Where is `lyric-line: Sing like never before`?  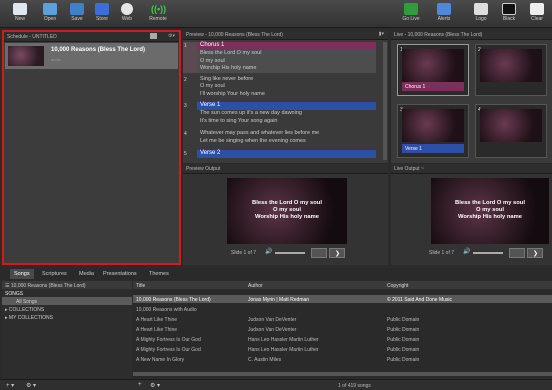
lyric-line: Sing like never before is located at coordinates (227, 78).